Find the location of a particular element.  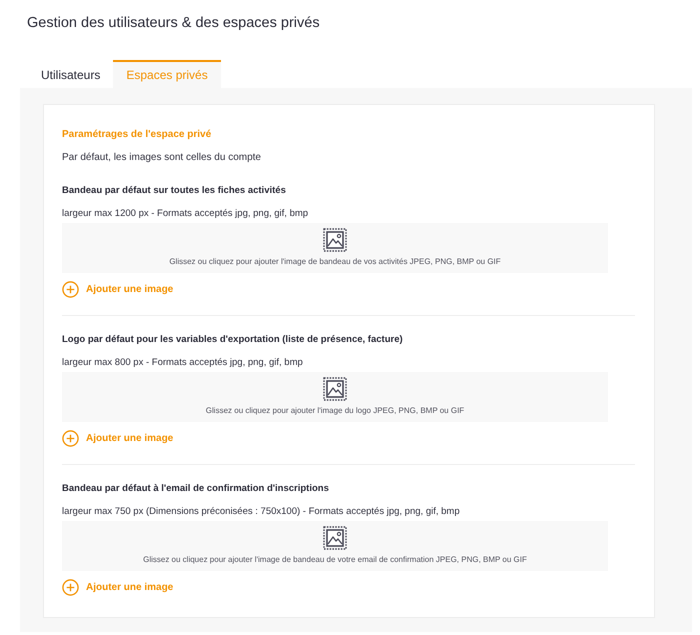

settings-note: Par défaut, les images sont celles du compte is located at coordinates (162, 158).